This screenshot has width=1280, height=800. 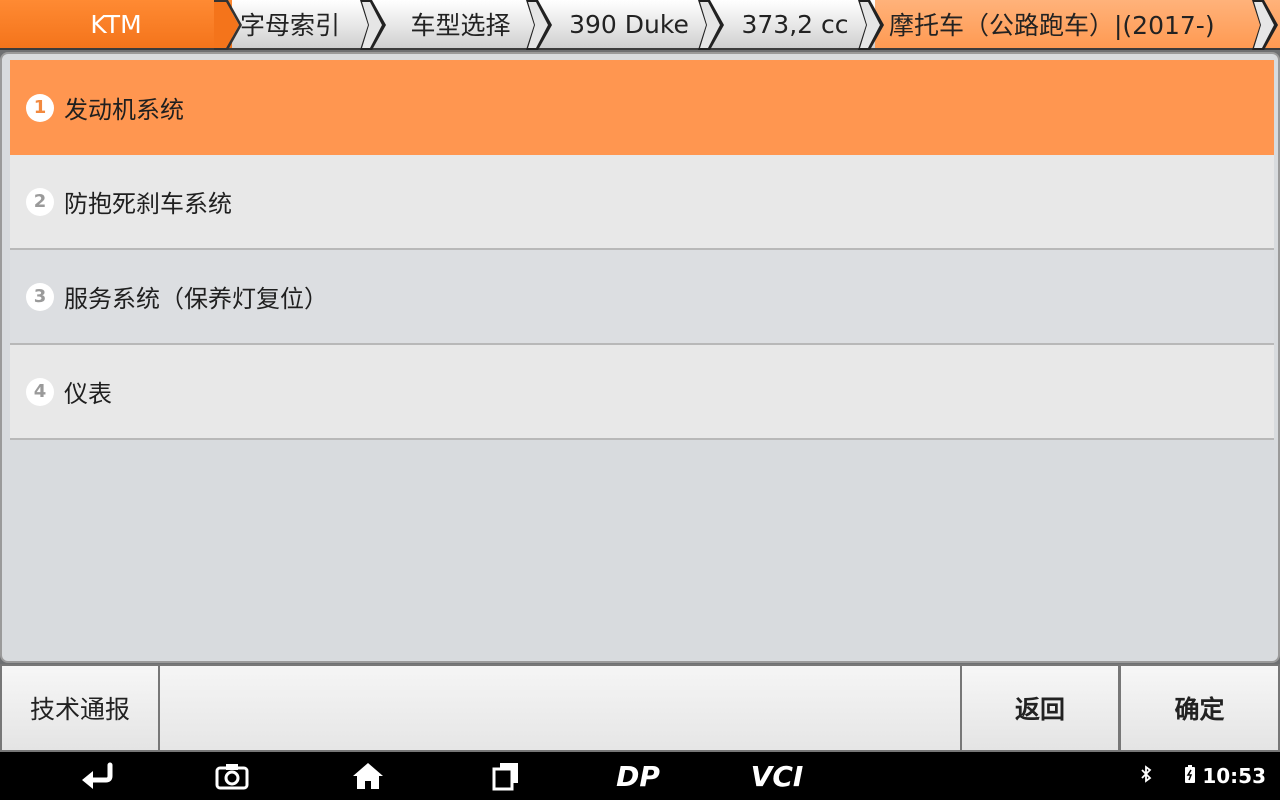 I want to click on item-number-badge: 1, so click(x=40, y=107).